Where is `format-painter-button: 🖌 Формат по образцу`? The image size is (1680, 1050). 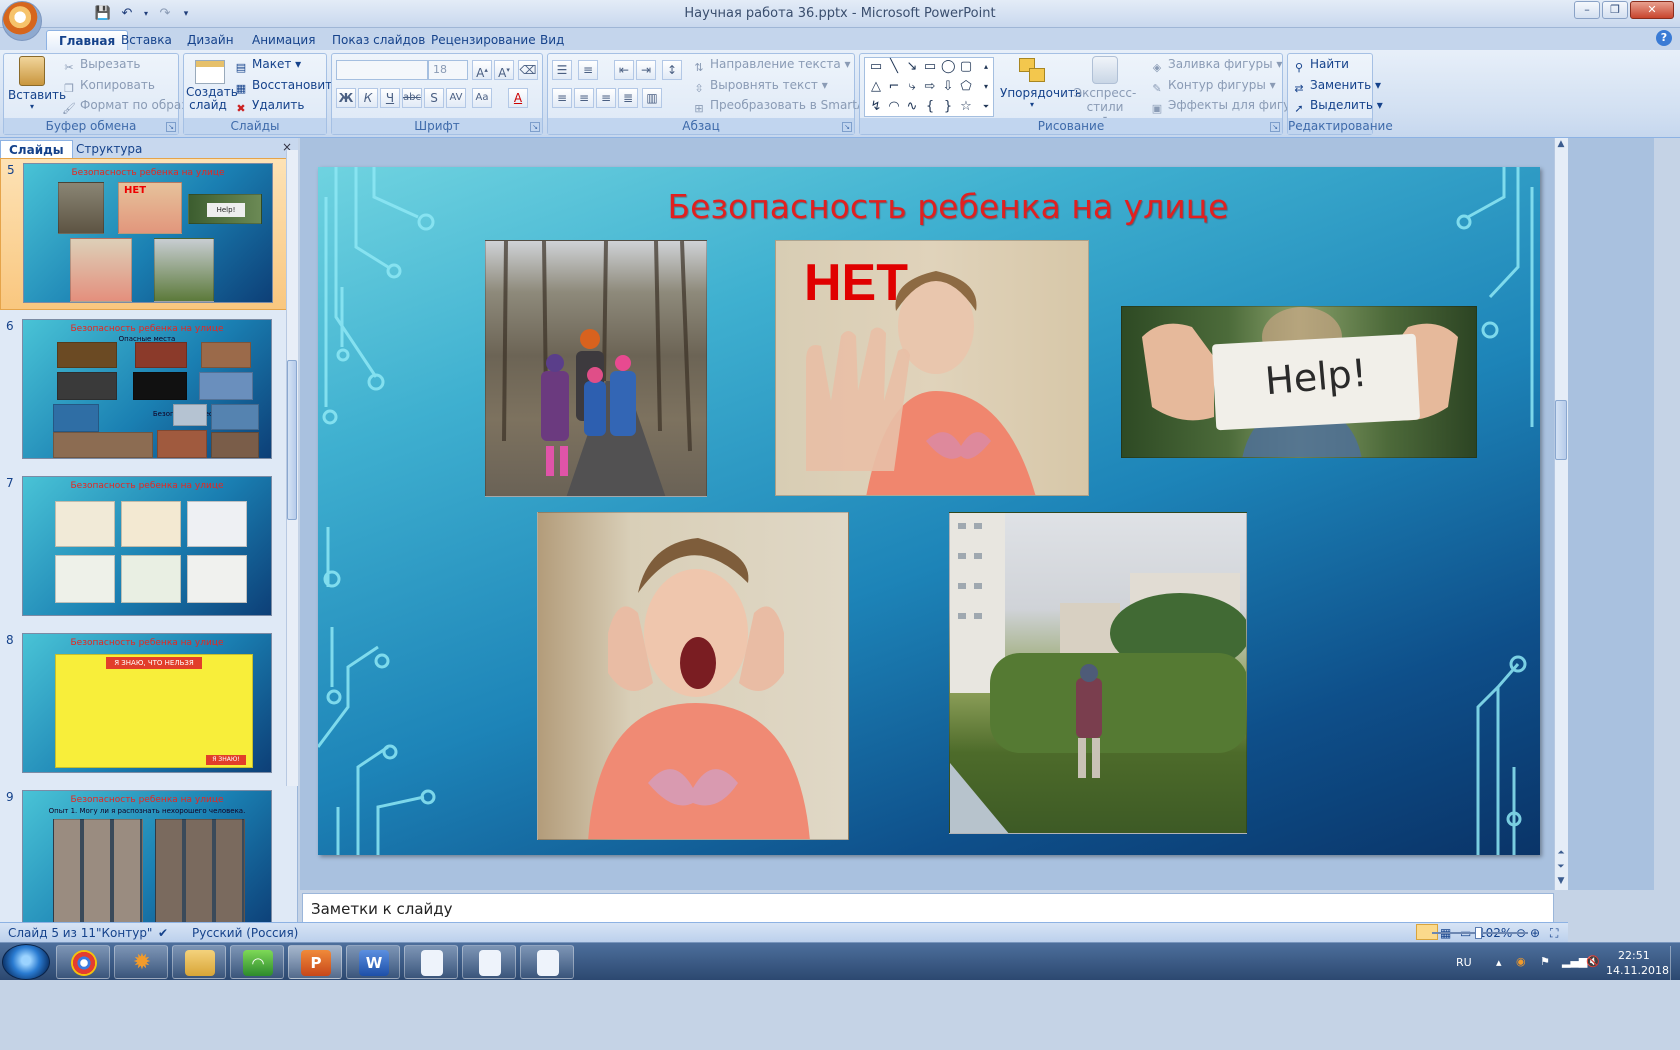 format-painter-button: 🖌 Формат по образцу is located at coordinates (132, 107).